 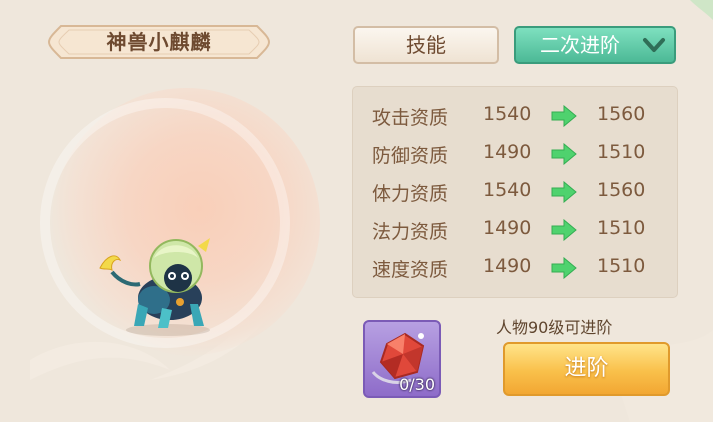 I want to click on stat-label: 体力资质, so click(x=410, y=194).